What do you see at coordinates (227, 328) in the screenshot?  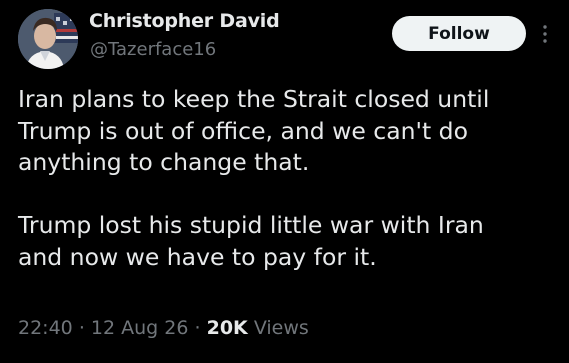 I see `views-count: 20K` at bounding box center [227, 328].